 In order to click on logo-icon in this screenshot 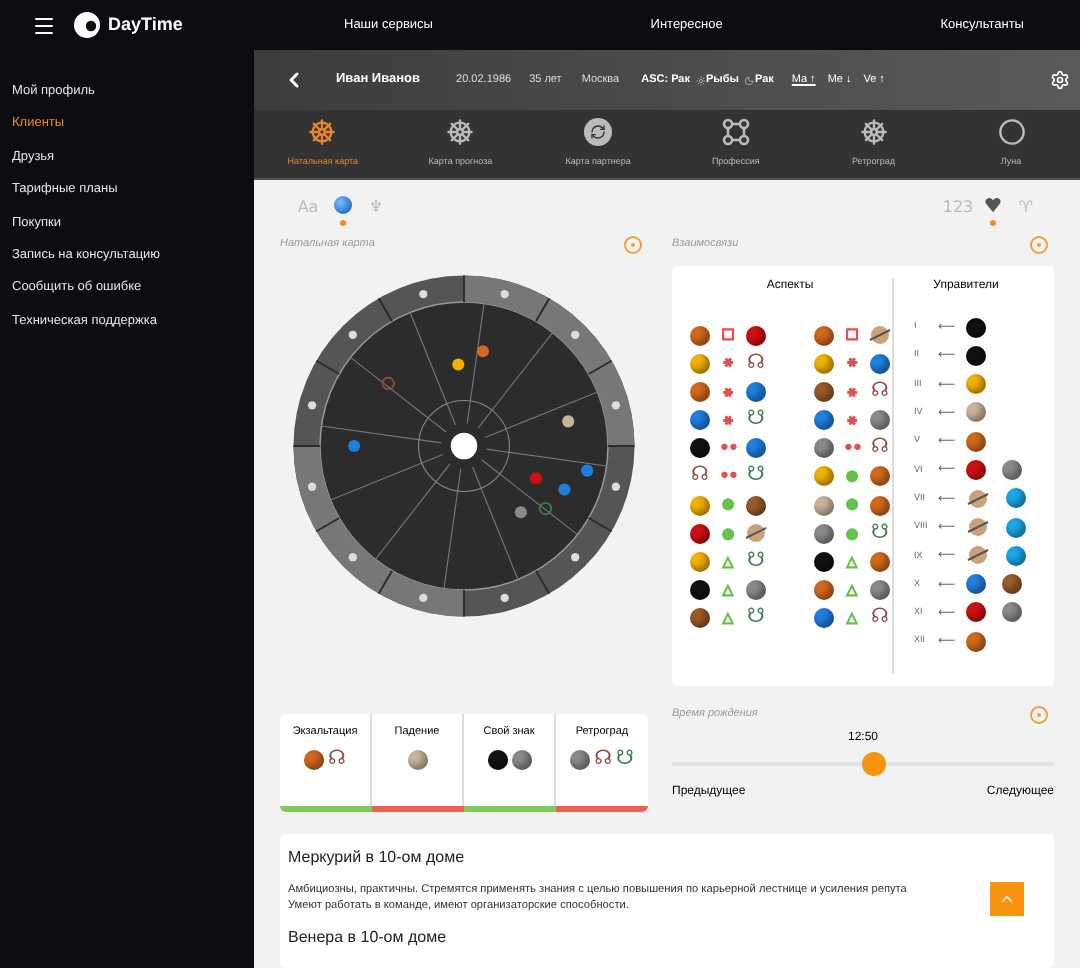, I will do `click(87, 25)`.